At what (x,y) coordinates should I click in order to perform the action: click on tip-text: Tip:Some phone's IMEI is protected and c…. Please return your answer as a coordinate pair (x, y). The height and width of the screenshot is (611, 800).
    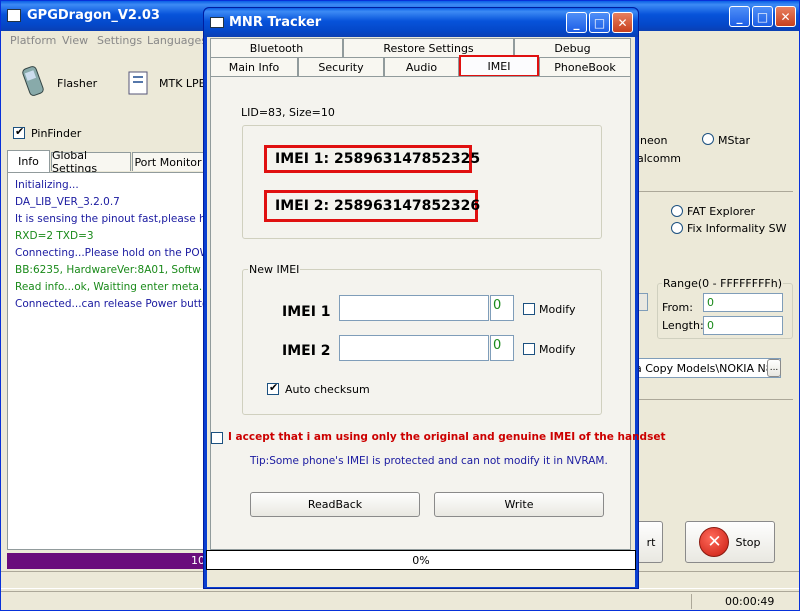
    Looking at the image, I should click on (429, 461).